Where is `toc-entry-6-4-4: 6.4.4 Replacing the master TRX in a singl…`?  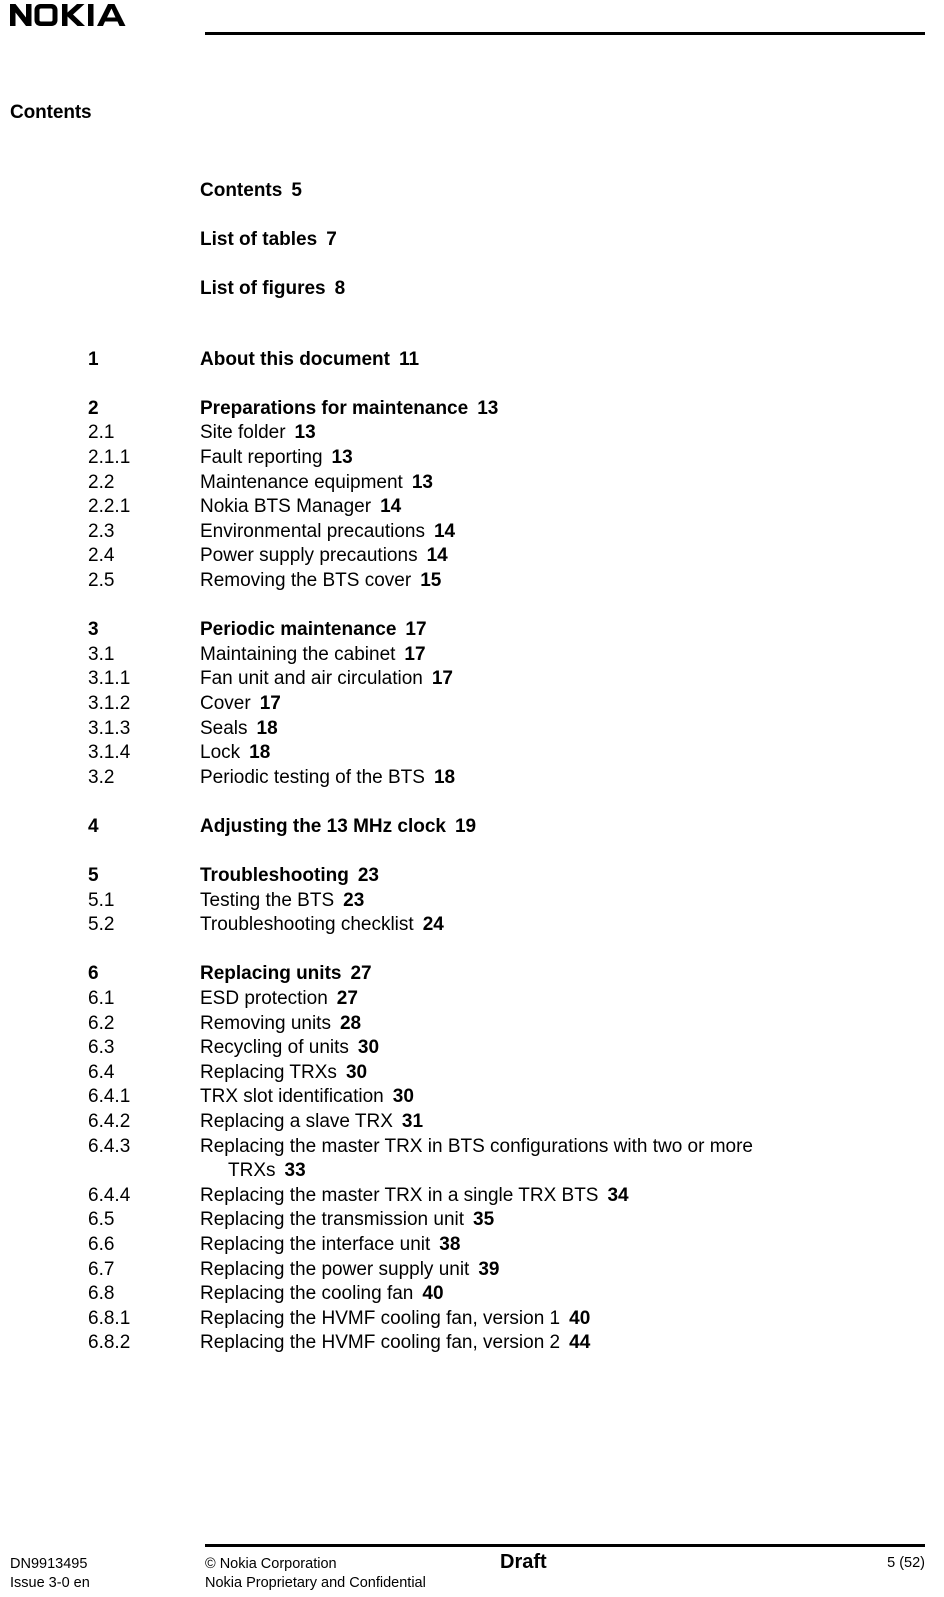
toc-entry-6-4-4: 6.4.4 Replacing the master TRX in a singl… is located at coordinates (472, 1196).